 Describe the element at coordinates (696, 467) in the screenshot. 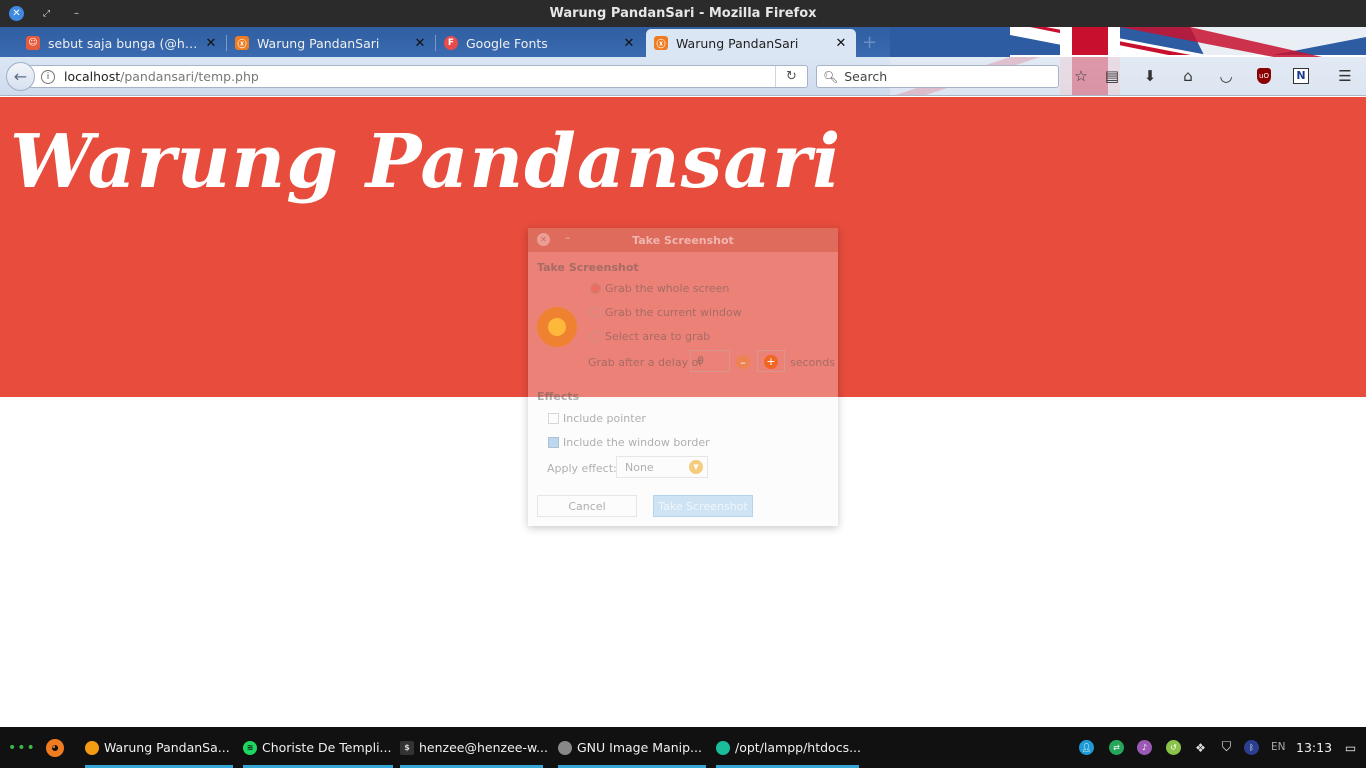

I see `chevron-down-icon: ▼` at that location.